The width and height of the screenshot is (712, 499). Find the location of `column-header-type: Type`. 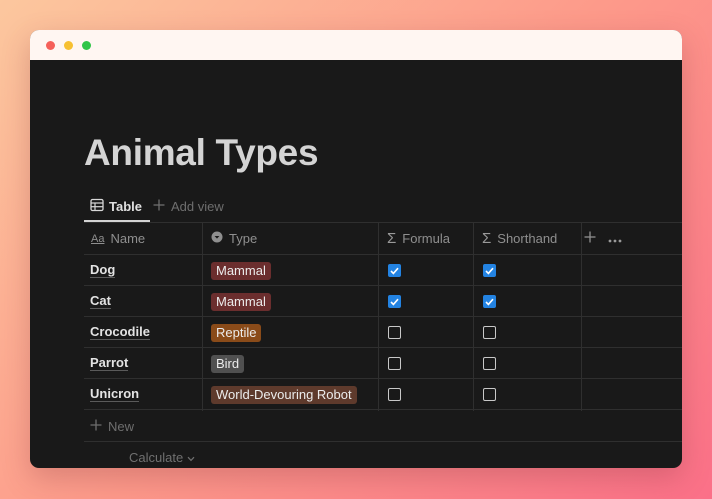

column-header-type: Type is located at coordinates (291, 238).